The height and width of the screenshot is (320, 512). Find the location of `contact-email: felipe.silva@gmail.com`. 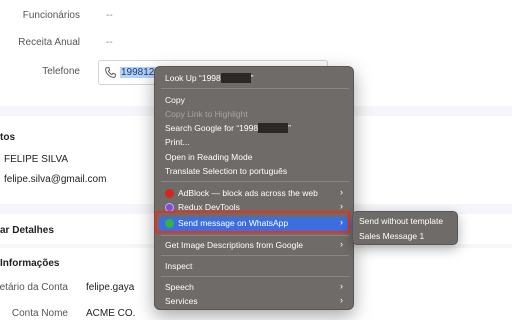

contact-email: felipe.silva@gmail.com is located at coordinates (55, 179).